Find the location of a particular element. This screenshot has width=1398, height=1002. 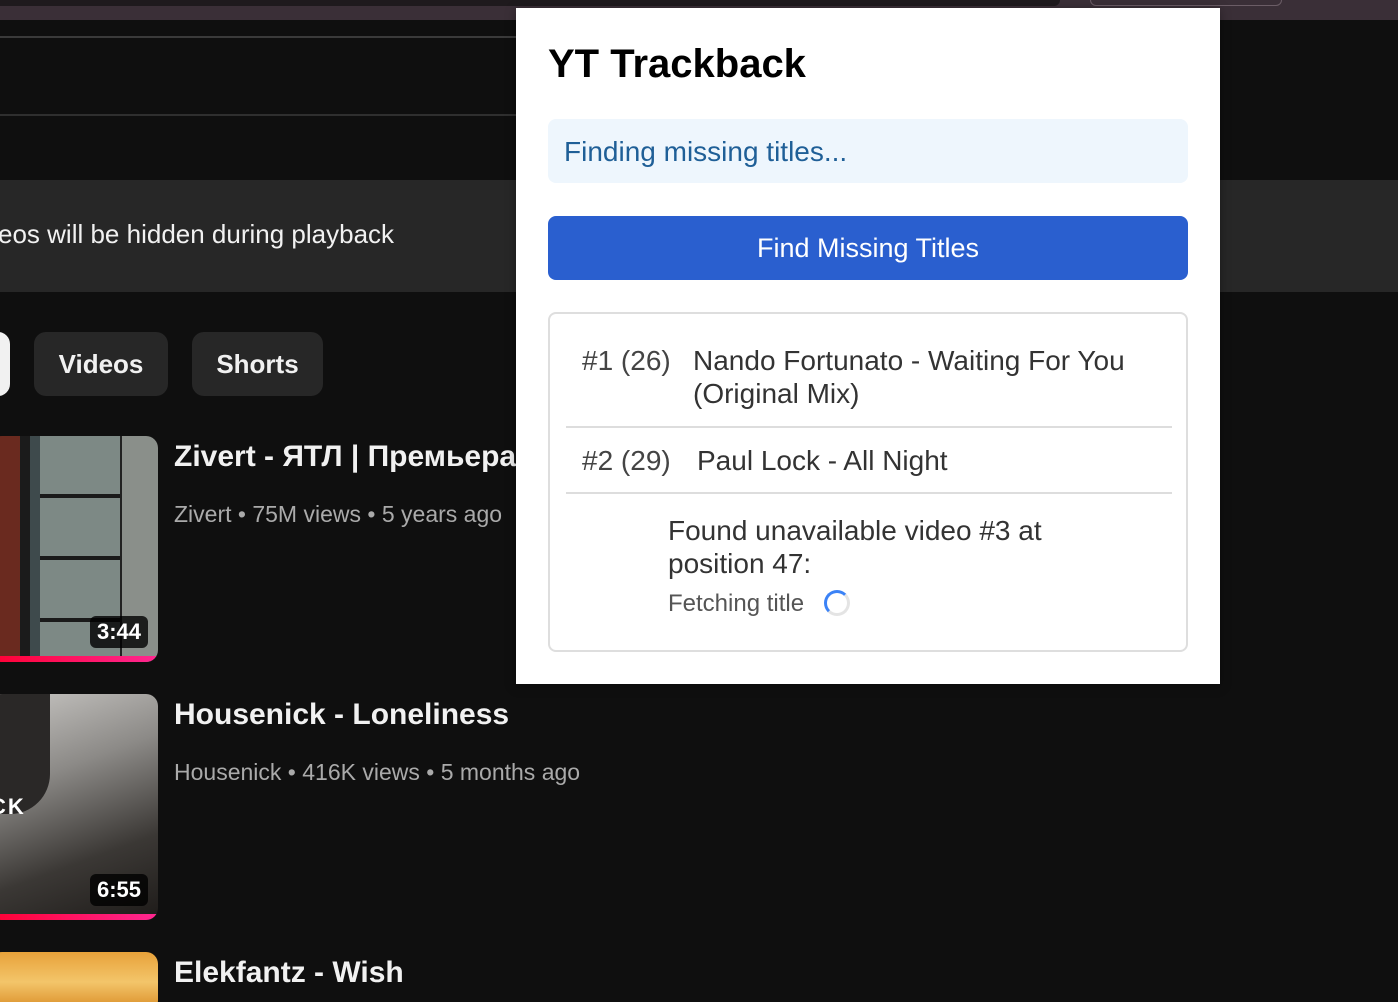

upload-age: 5 months ago is located at coordinates (510, 772).